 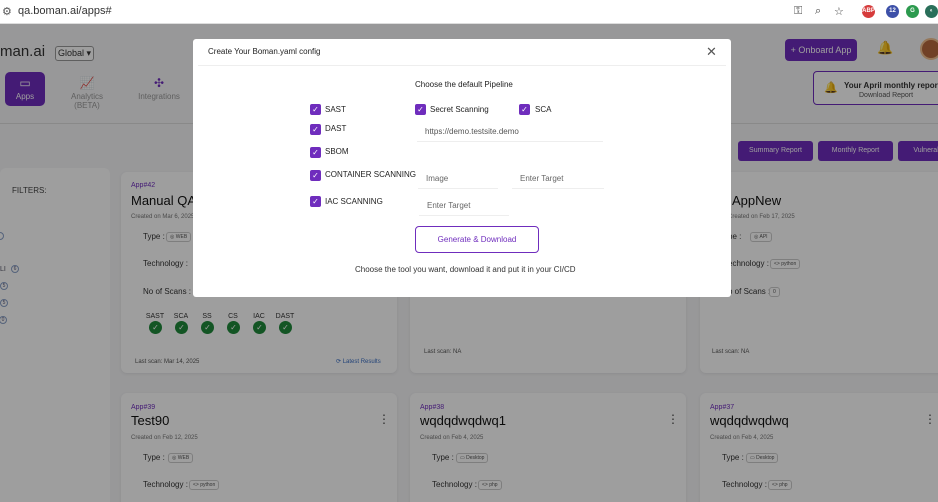 What do you see at coordinates (462, 65) in the screenshot?
I see `modal-divider` at bounding box center [462, 65].